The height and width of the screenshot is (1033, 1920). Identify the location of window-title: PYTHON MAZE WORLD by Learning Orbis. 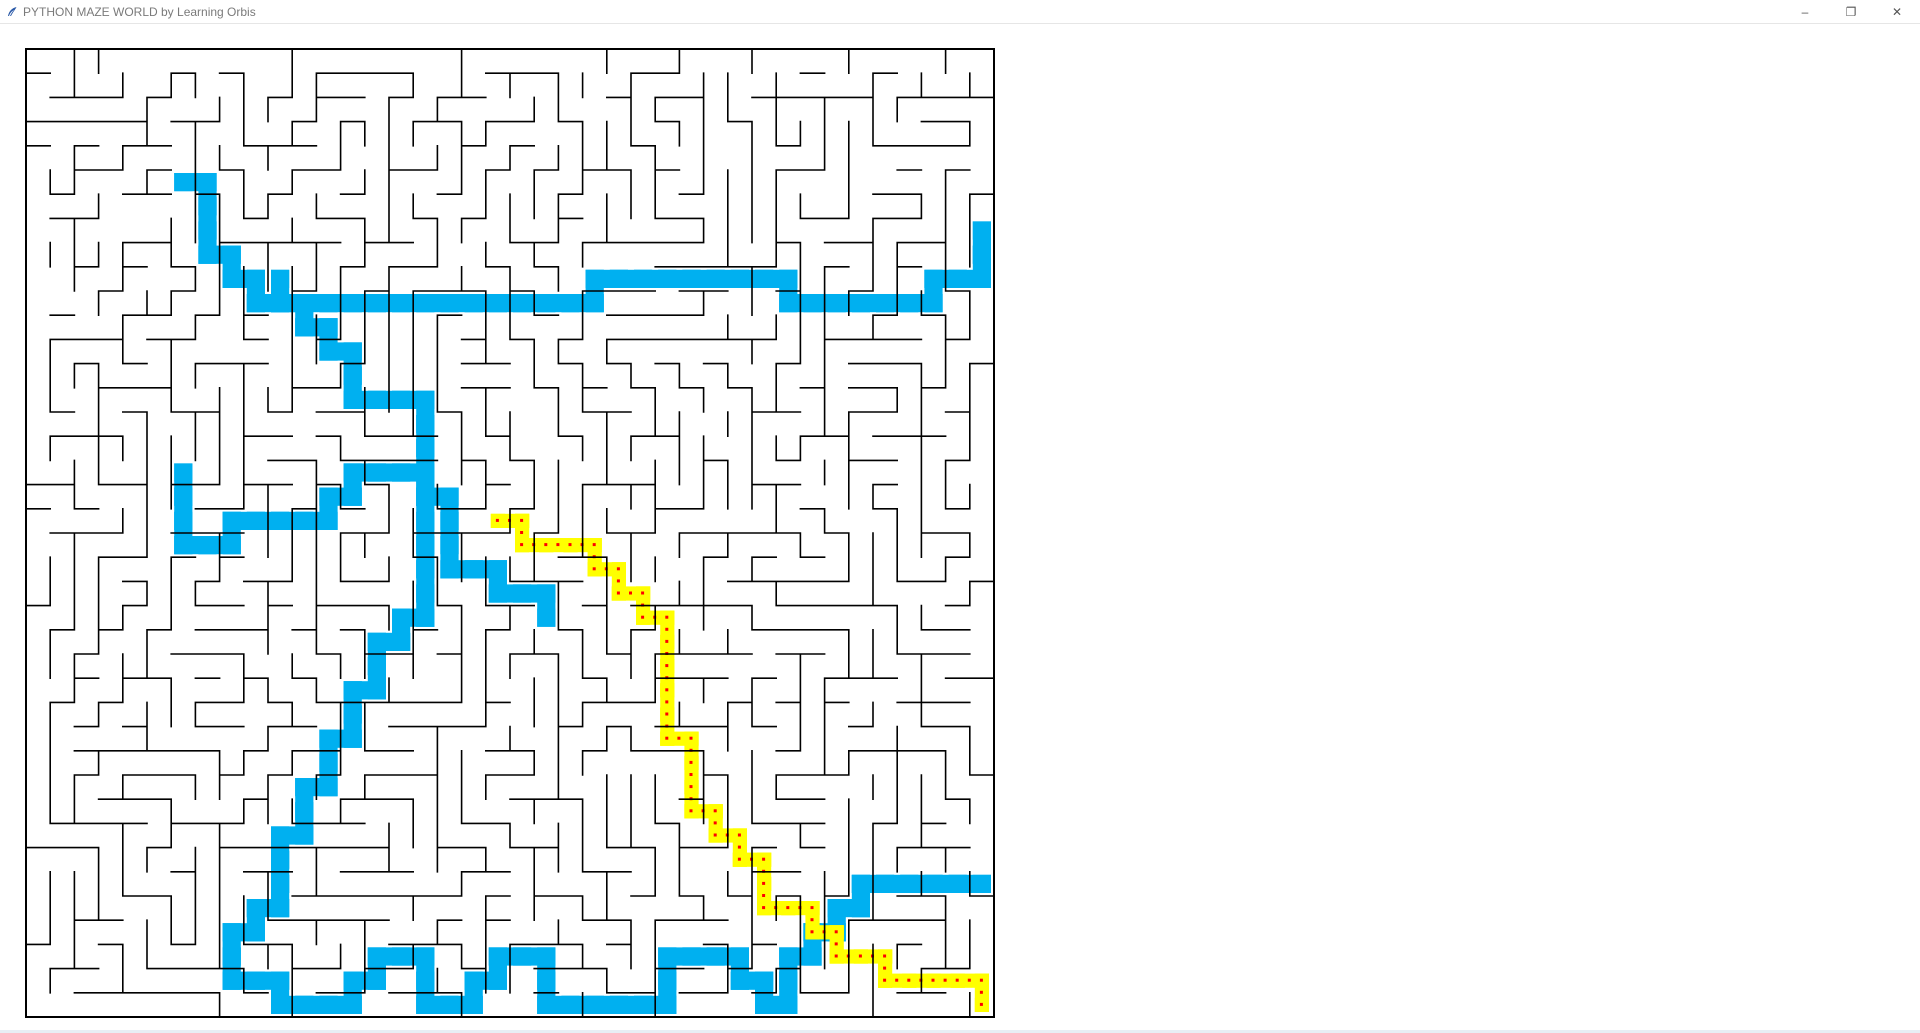
(139, 11).